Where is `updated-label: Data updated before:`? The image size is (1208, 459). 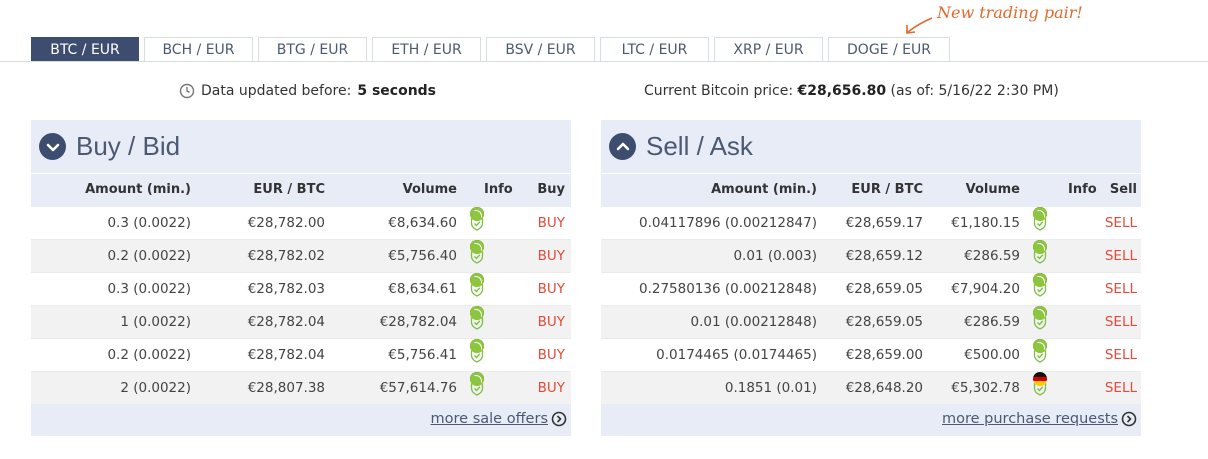 updated-label: Data updated before: is located at coordinates (276, 91).